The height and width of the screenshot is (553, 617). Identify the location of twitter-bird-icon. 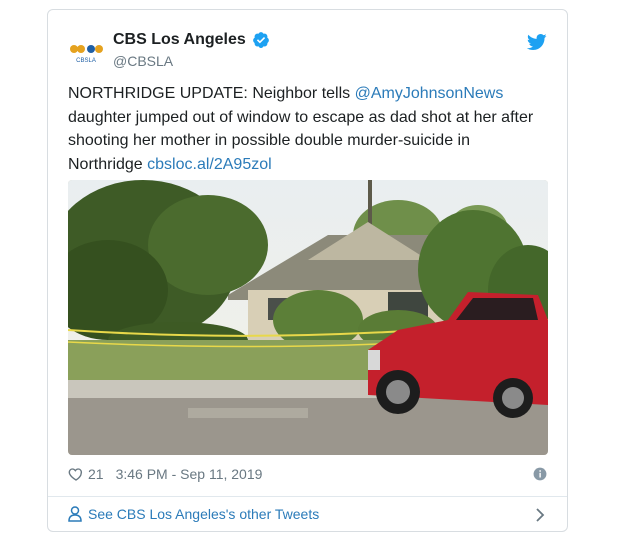
(537, 42).